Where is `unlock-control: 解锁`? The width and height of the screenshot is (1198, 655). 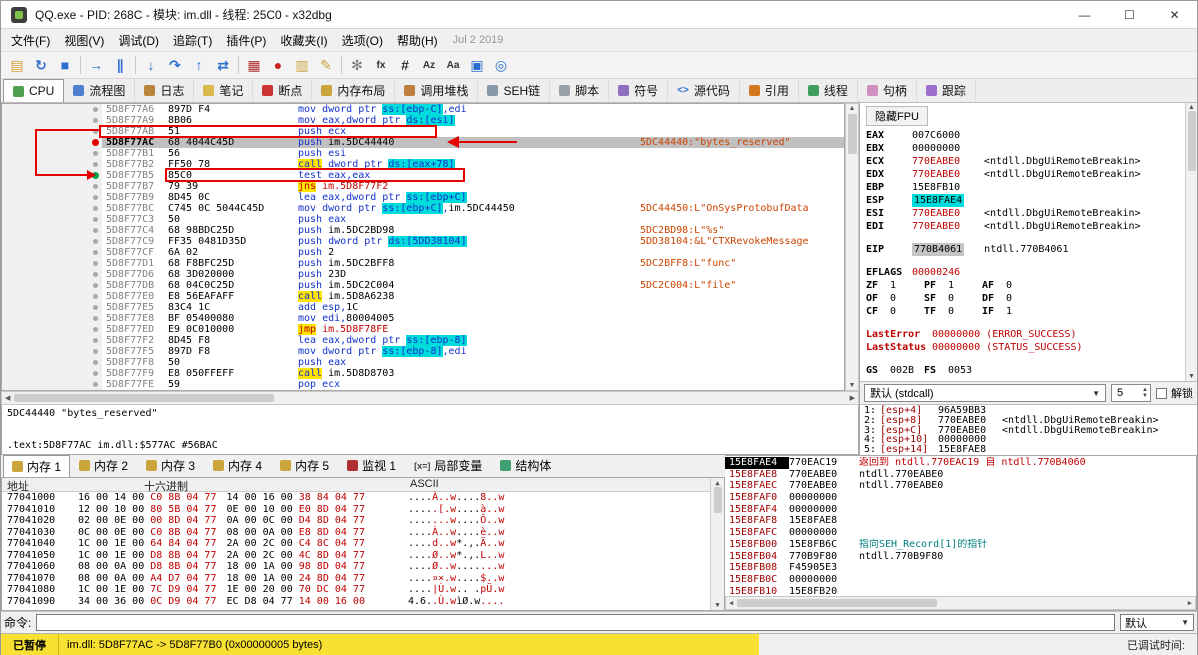
unlock-control: 解锁 is located at coordinates (1174, 393).